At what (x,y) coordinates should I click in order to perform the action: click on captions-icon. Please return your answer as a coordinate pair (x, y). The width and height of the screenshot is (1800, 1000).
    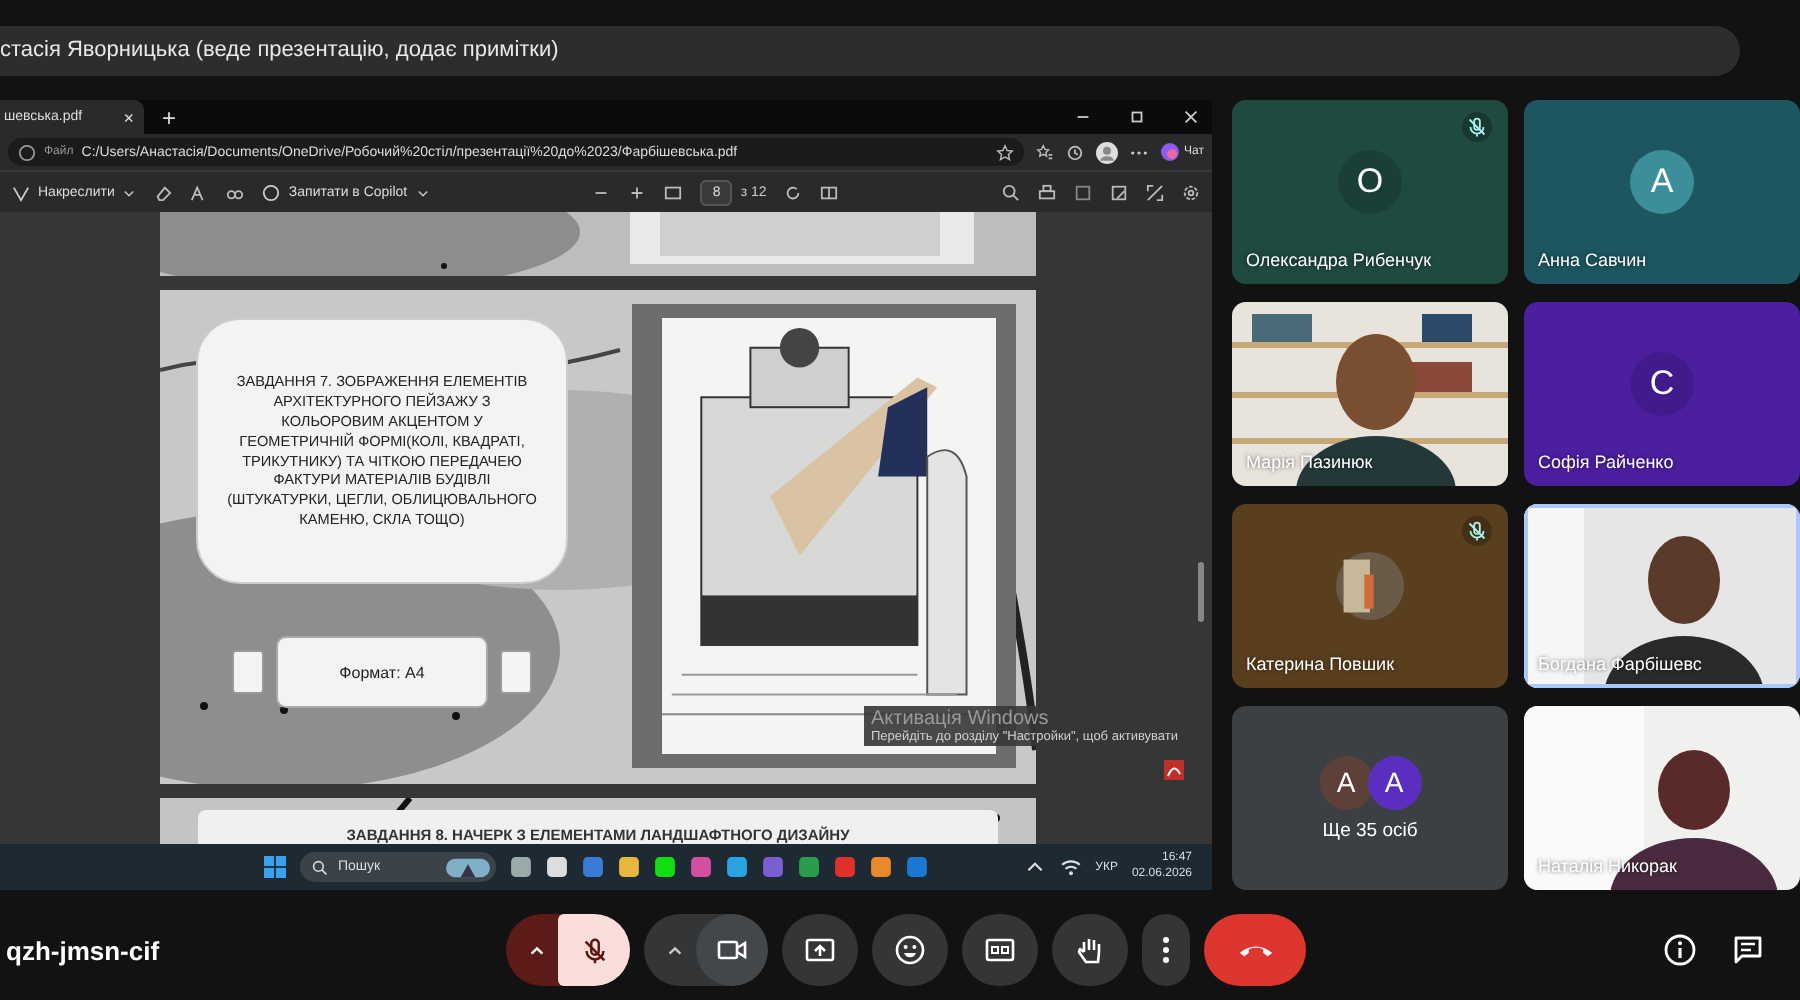
    Looking at the image, I should click on (1000, 950).